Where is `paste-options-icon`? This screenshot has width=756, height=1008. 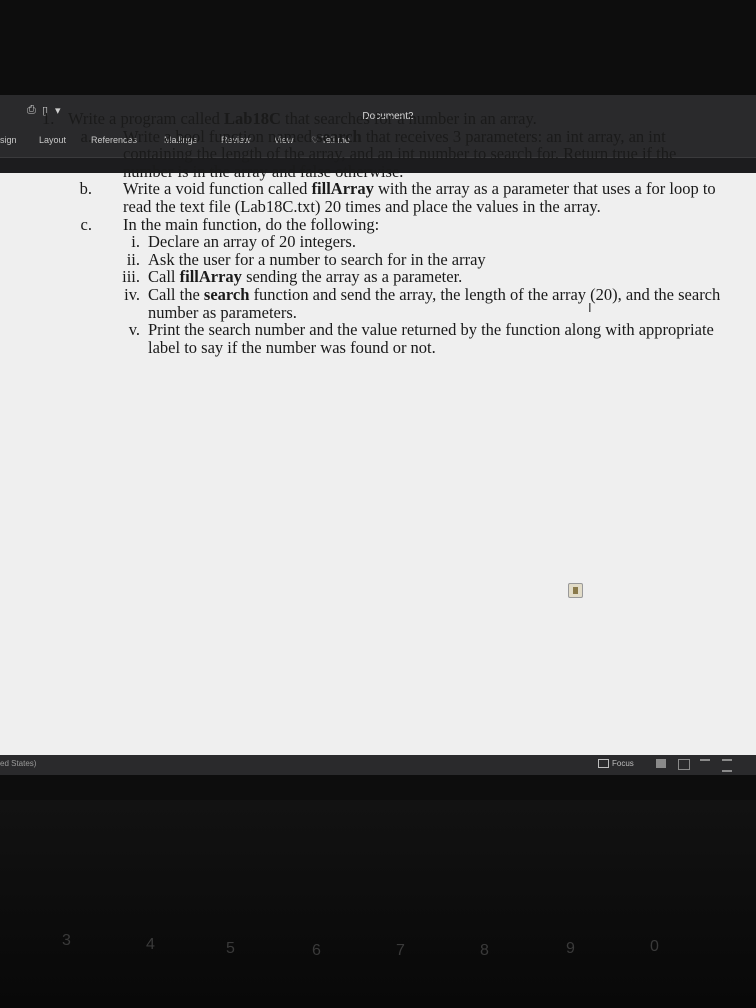
paste-options-icon is located at coordinates (575, 590).